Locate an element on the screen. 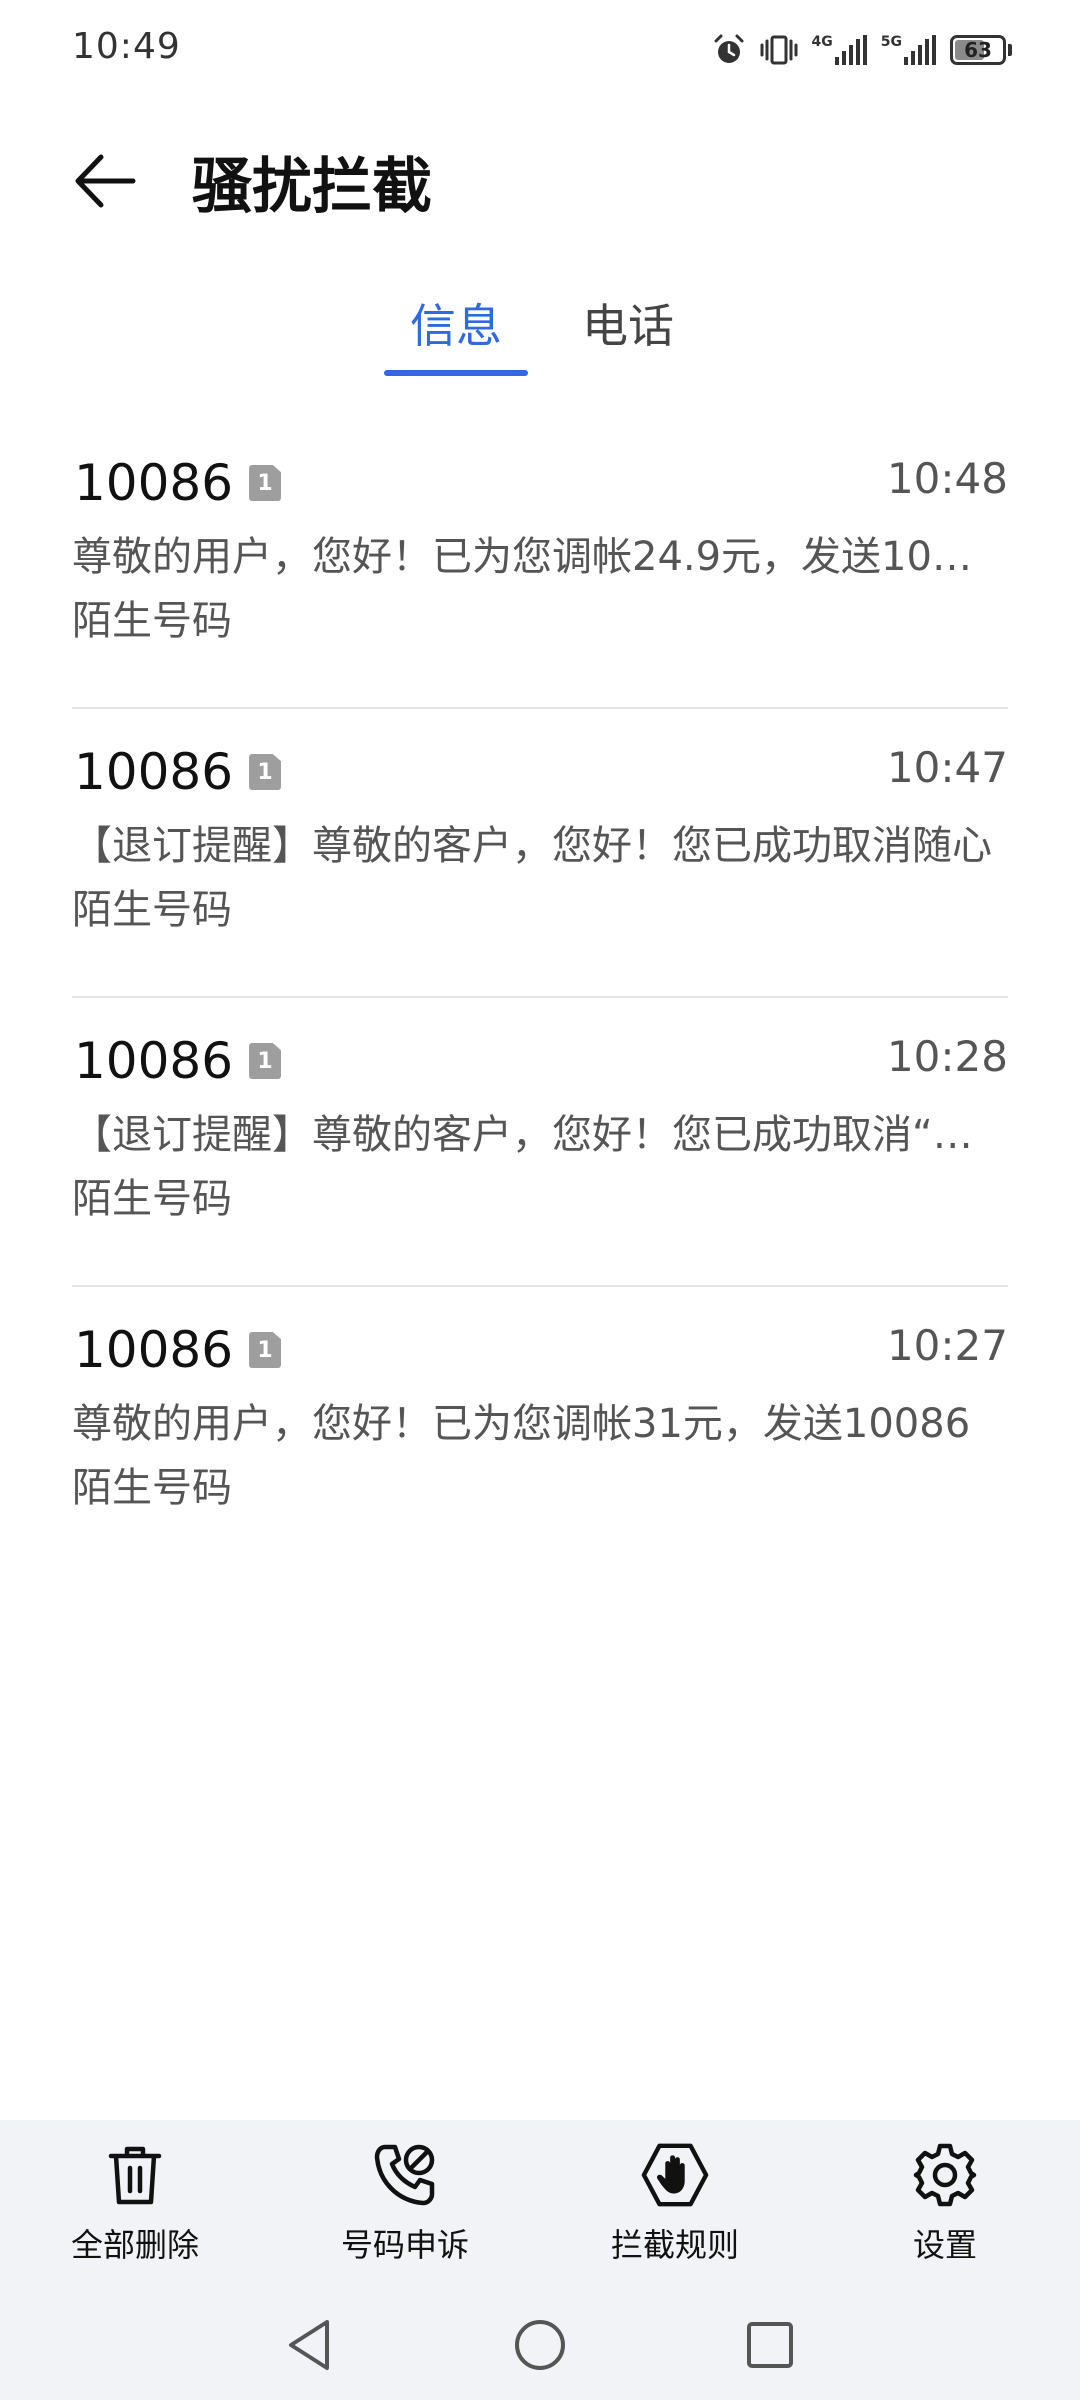  battery-tip is located at coordinates (1010, 50).